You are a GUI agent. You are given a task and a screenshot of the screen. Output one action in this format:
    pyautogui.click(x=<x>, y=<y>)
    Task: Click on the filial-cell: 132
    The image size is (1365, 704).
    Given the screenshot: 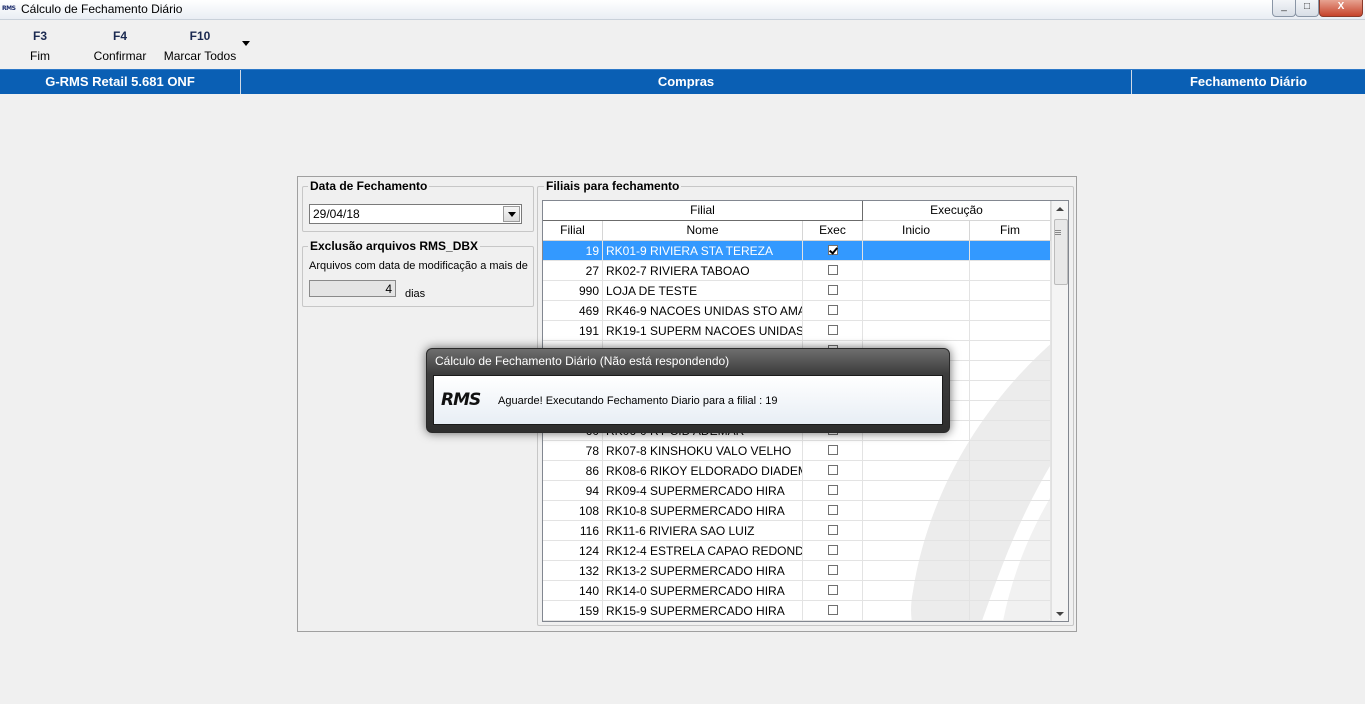 What is the action you would take?
    pyautogui.click(x=573, y=571)
    